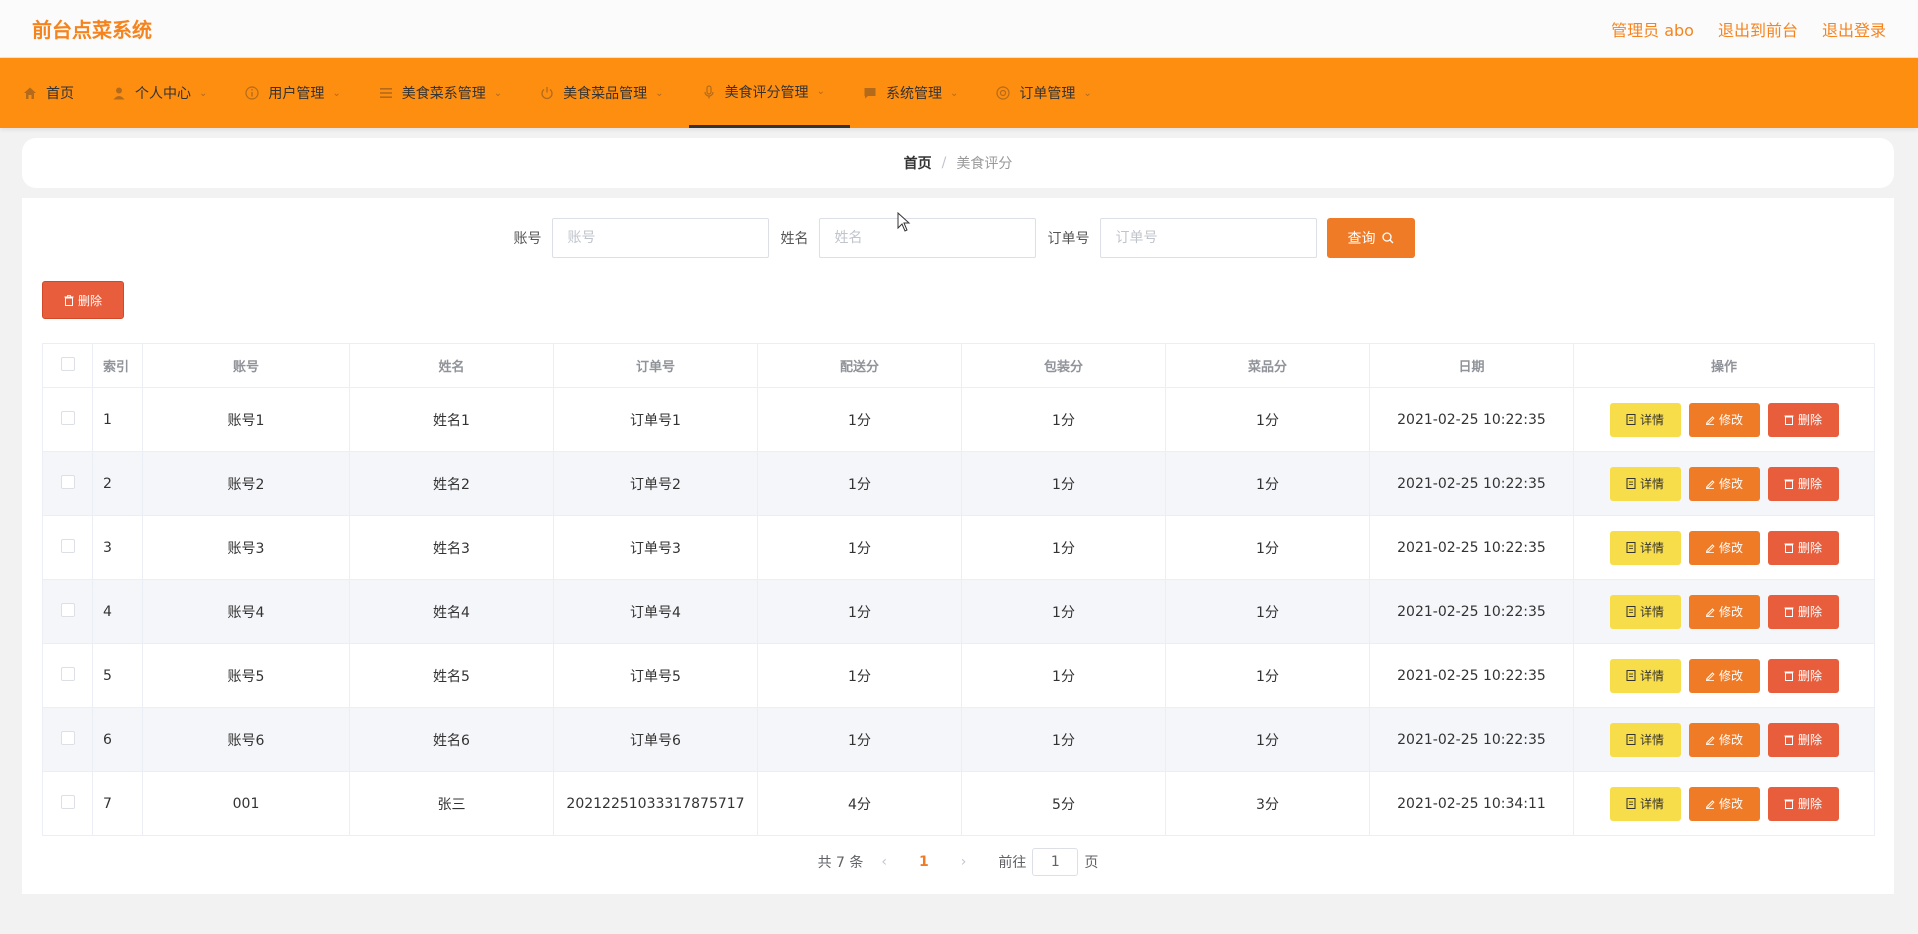  What do you see at coordinates (117, 483) in the screenshot?
I see `cell-index: 2` at bounding box center [117, 483].